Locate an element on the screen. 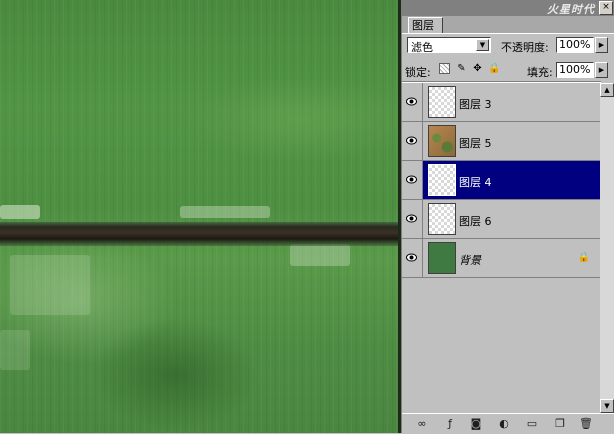  fill-input: 100% is located at coordinates (575, 70).